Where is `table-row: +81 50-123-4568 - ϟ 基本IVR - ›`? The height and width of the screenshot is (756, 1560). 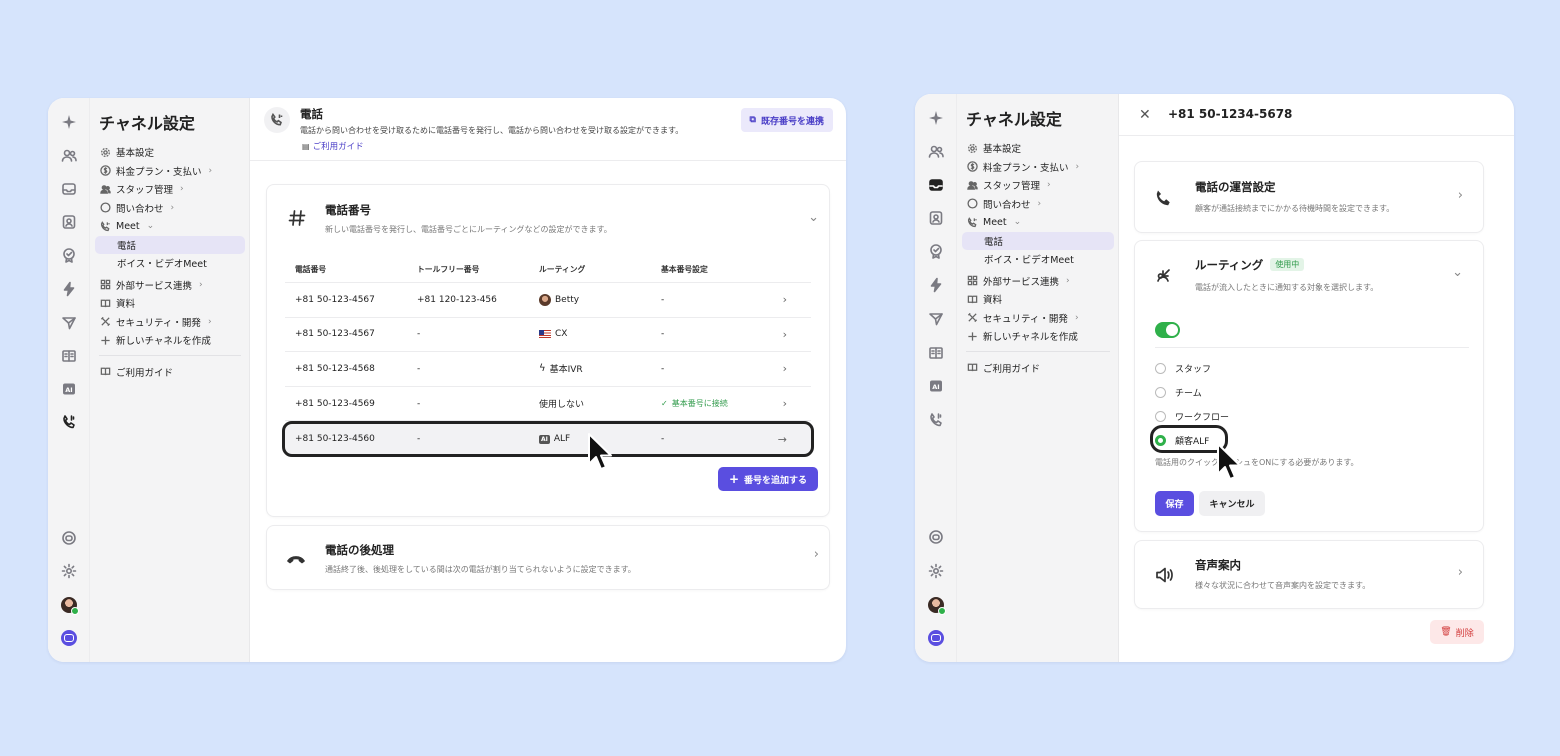 table-row: +81 50-123-4568 - ϟ 基本IVR - › is located at coordinates (548, 369).